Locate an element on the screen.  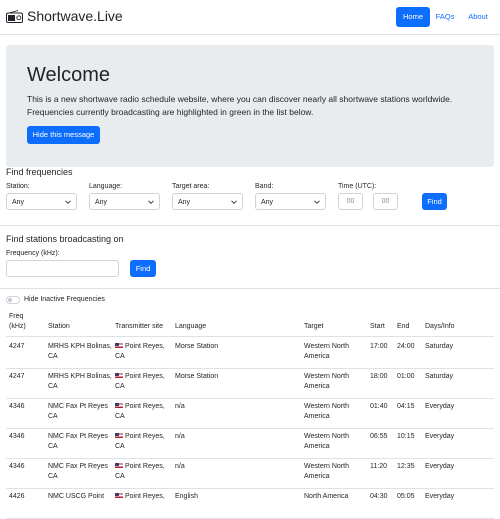
cell-start: 01:40 is located at coordinates (382, 407).